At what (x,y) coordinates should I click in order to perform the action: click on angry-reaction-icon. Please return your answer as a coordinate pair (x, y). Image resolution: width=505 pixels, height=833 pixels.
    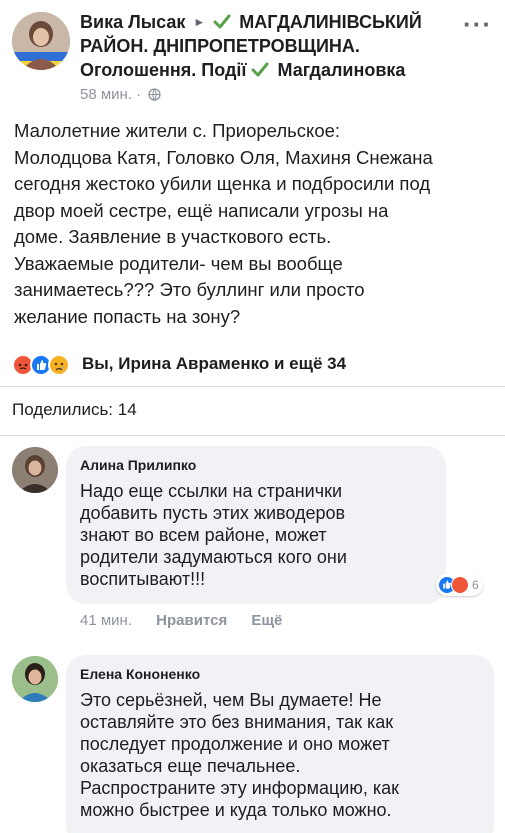
    Looking at the image, I should click on (460, 585).